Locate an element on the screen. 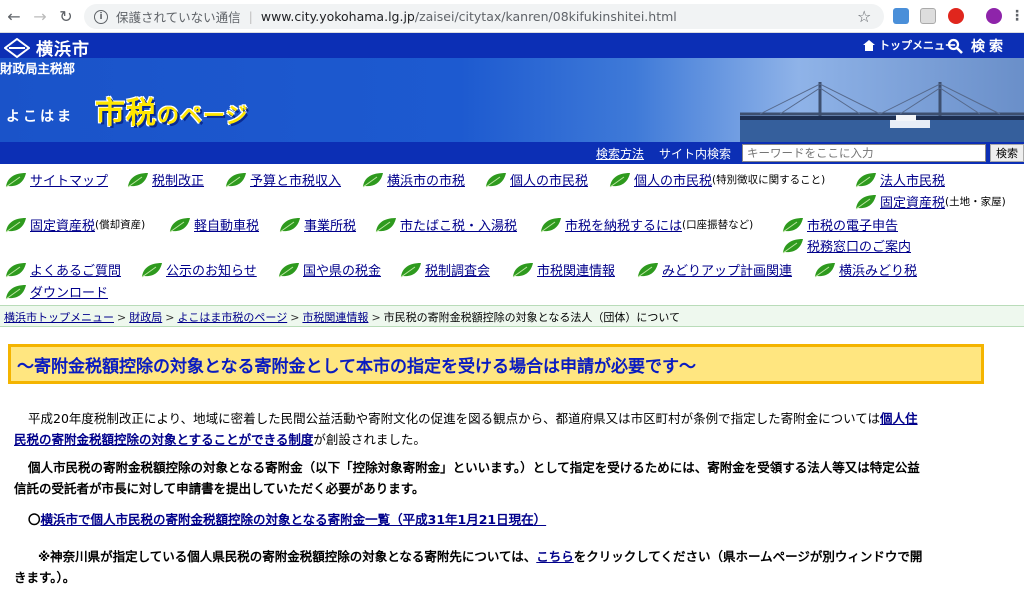 Image resolution: width=1024 pixels, height=590 pixels. intro-tail: が創設されました。 is located at coordinates (369, 439).